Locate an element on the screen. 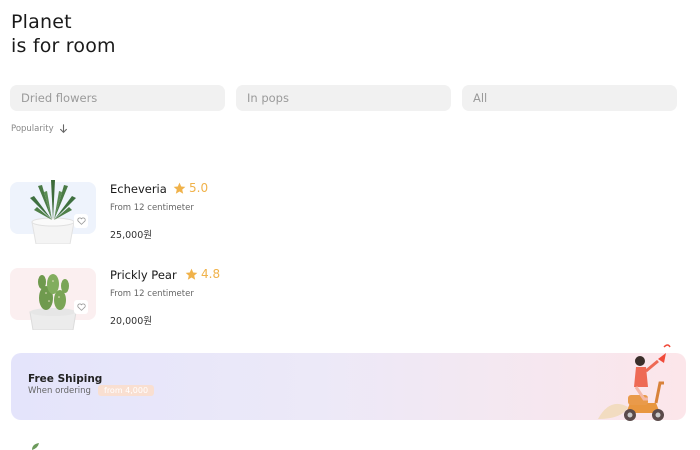  product-price: 20,000원 is located at coordinates (131, 321).